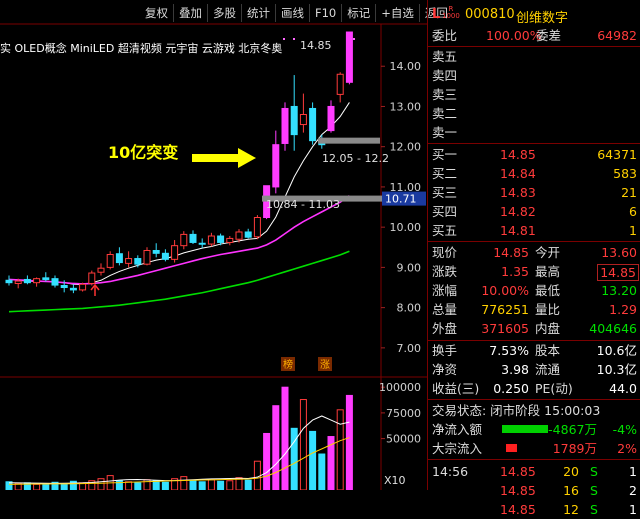  I want to click on bid-volume: 21, so click(629, 192).